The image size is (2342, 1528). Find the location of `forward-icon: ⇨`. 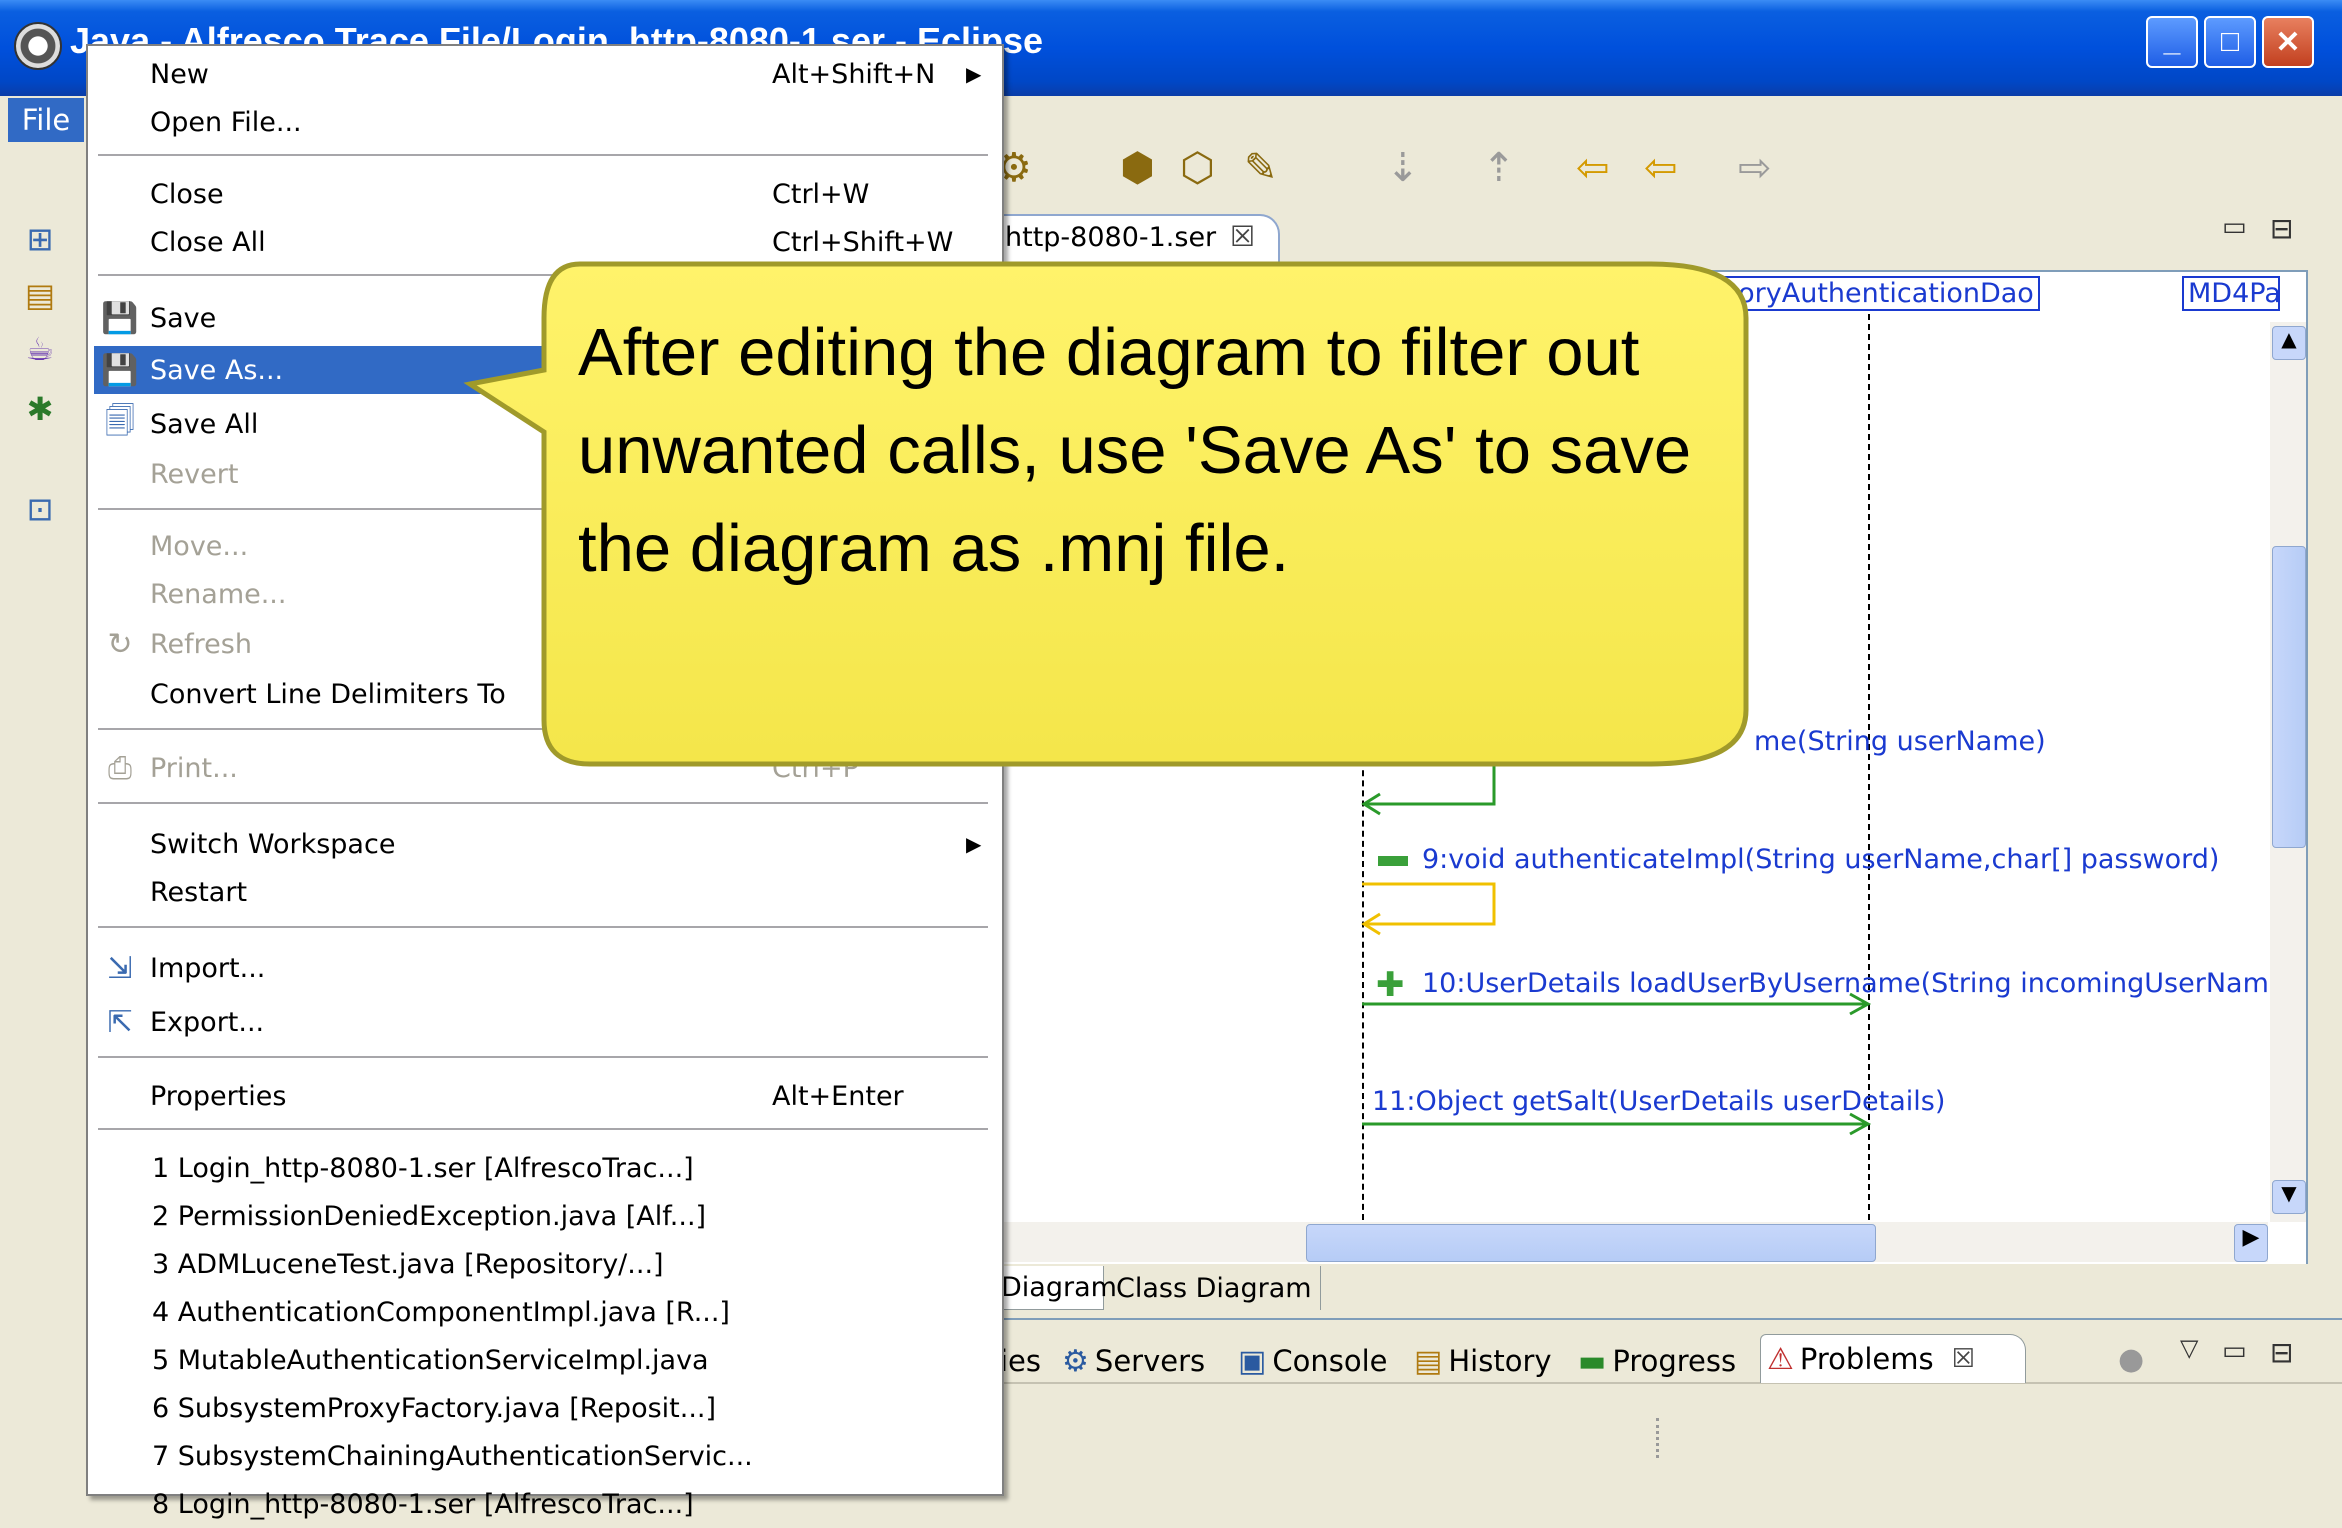

forward-icon: ⇨ is located at coordinates (1755, 168).